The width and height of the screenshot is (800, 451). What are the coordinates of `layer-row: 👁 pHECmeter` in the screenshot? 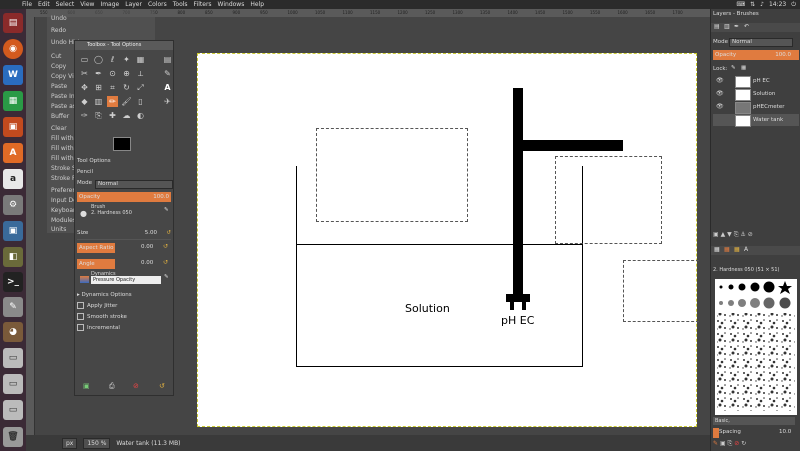 It's located at (756, 107).